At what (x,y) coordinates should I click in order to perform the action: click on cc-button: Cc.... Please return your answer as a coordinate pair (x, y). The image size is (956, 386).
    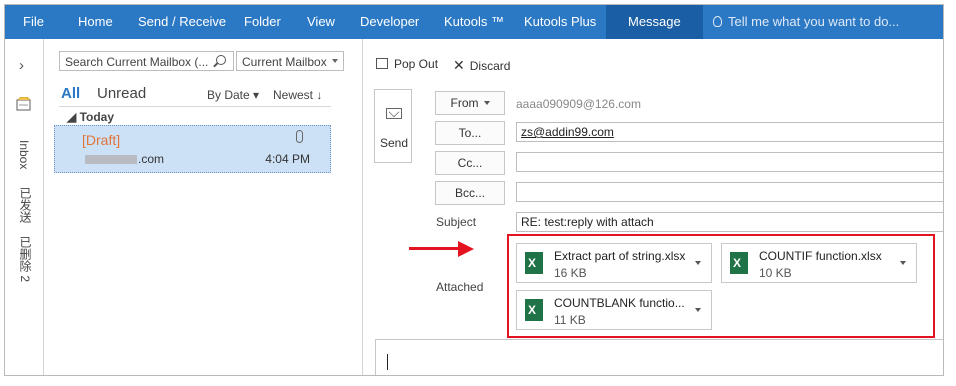
    Looking at the image, I should click on (470, 163).